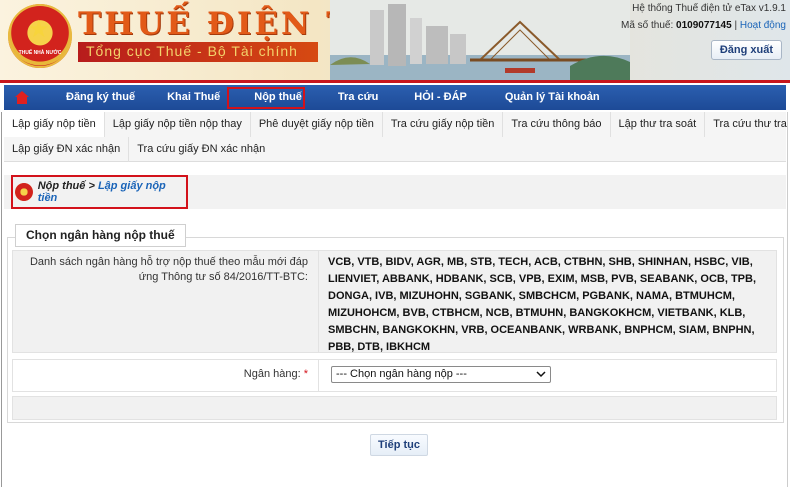  Describe the element at coordinates (272, 374) in the screenshot. I see `bank-select-label: Ngân hàng:` at that location.